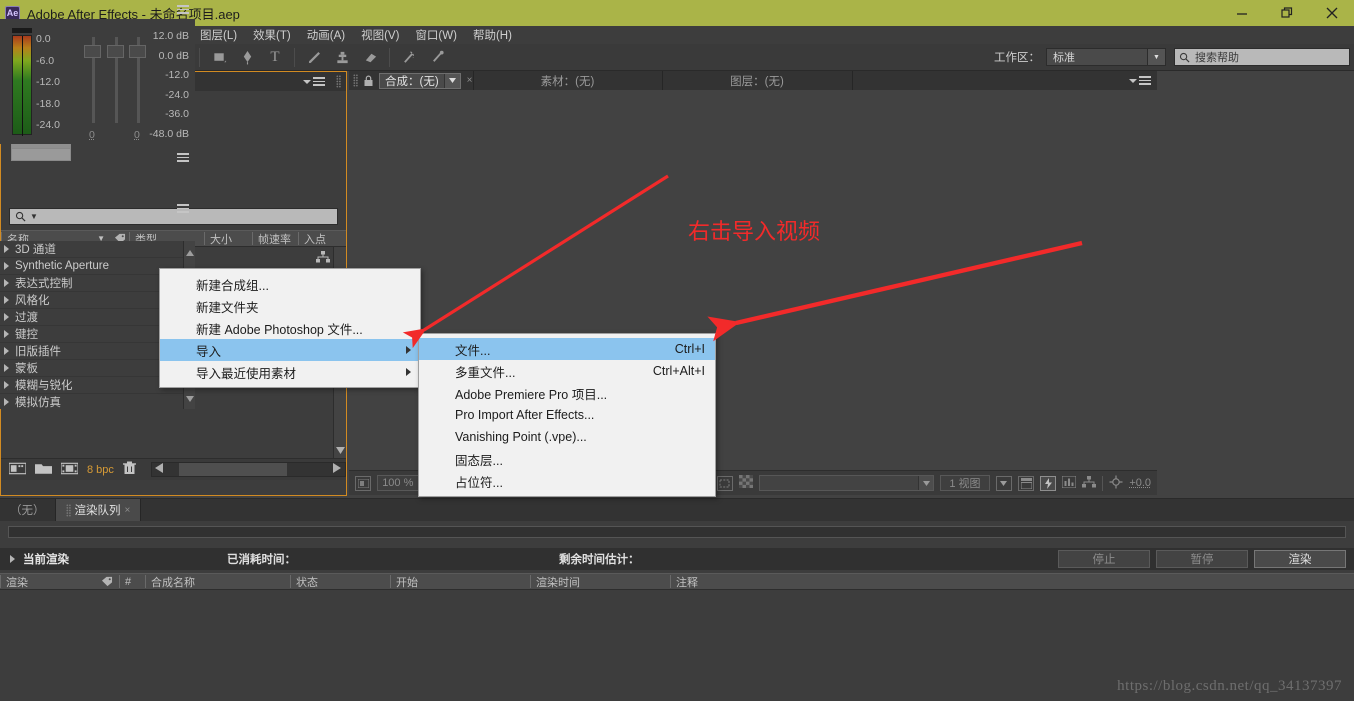 This screenshot has width=1354, height=701. What do you see at coordinates (129, 469) in the screenshot?
I see `delete-icon` at bounding box center [129, 469].